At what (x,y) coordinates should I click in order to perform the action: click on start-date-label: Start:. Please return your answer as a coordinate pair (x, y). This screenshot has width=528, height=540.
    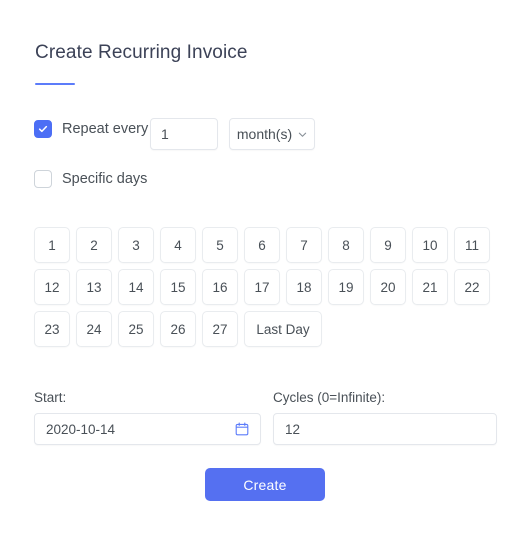
    Looking at the image, I should click on (50, 397).